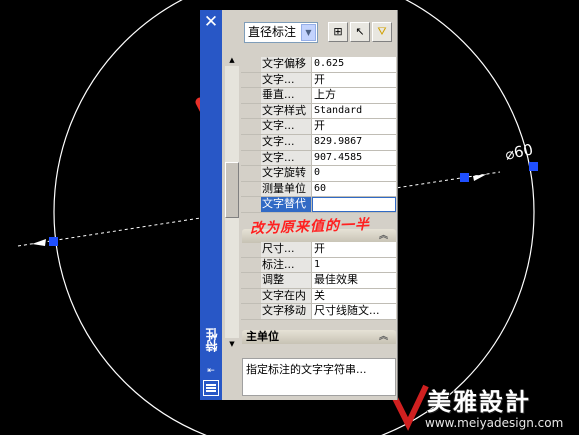 The height and width of the screenshot is (435, 579). What do you see at coordinates (53, 241) in the screenshot?
I see `grip-left` at bounding box center [53, 241].